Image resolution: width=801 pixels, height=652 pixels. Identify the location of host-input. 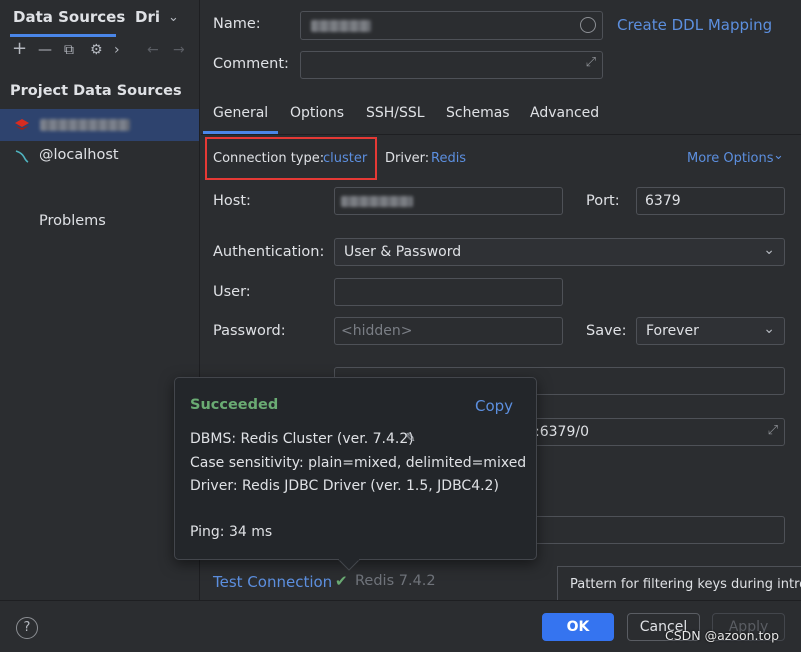
(448, 201).